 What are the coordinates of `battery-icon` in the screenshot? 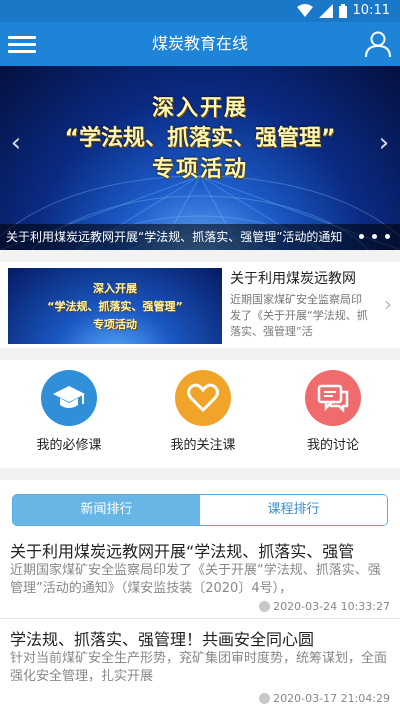 It's located at (342, 10).